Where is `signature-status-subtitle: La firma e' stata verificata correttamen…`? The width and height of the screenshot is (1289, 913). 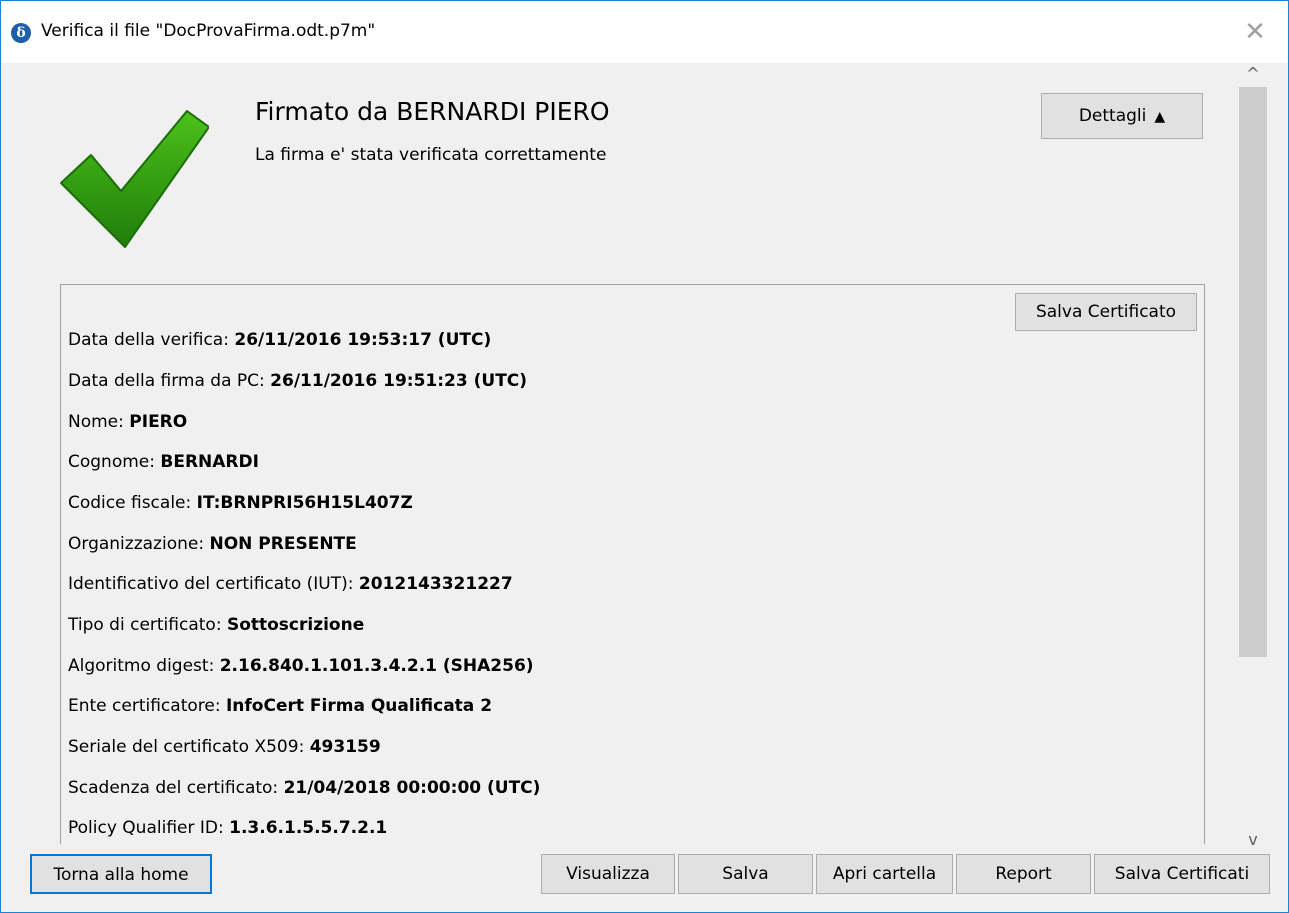 signature-status-subtitle: La firma e' stata verificata correttamen… is located at coordinates (431, 155).